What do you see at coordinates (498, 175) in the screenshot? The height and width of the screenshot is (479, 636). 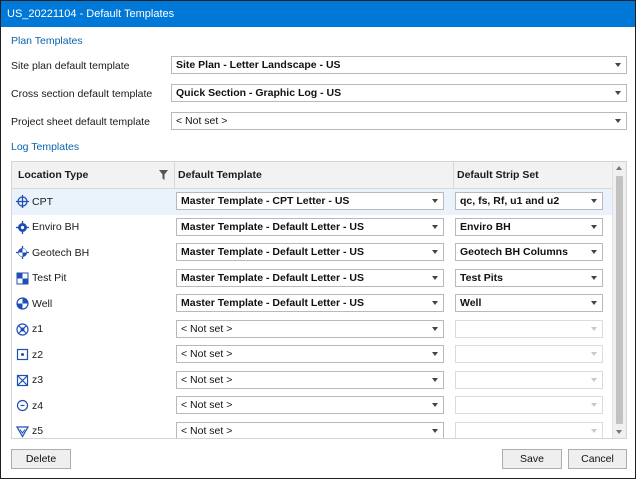 I see `default-strip-set-header: Default Strip Set` at bounding box center [498, 175].